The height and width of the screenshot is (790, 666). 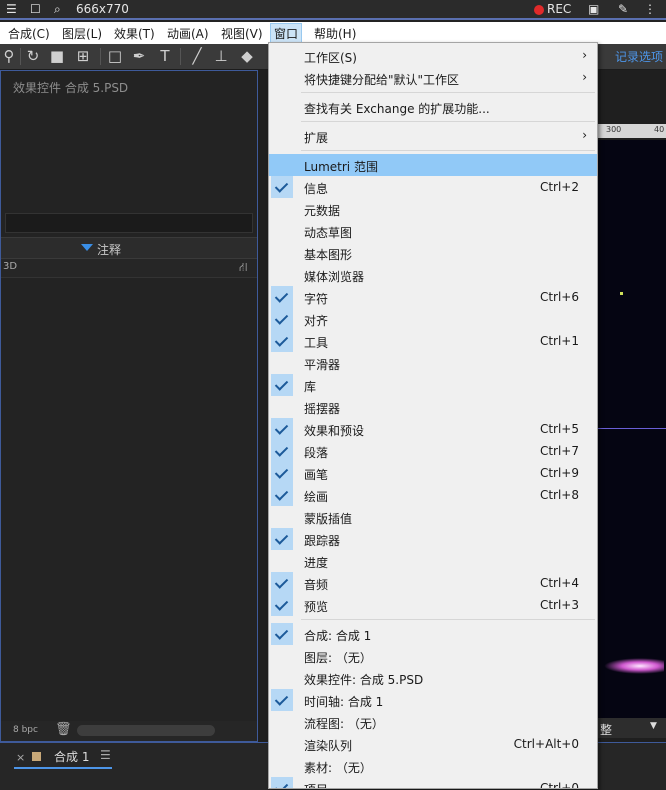 I want to click on menu-separator, so click(x=448, y=150).